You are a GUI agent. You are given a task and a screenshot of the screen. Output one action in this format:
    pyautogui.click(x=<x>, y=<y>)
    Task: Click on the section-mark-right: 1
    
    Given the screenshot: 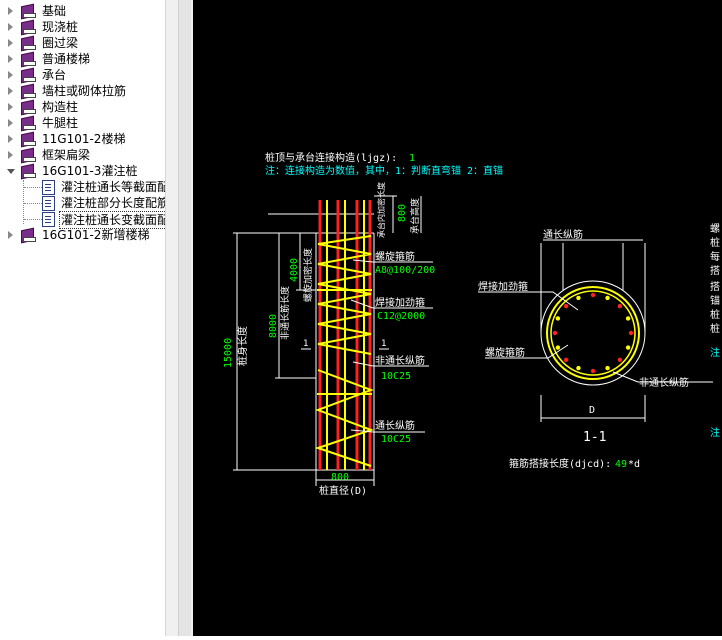 What is the action you would take?
    pyautogui.click(x=383, y=344)
    